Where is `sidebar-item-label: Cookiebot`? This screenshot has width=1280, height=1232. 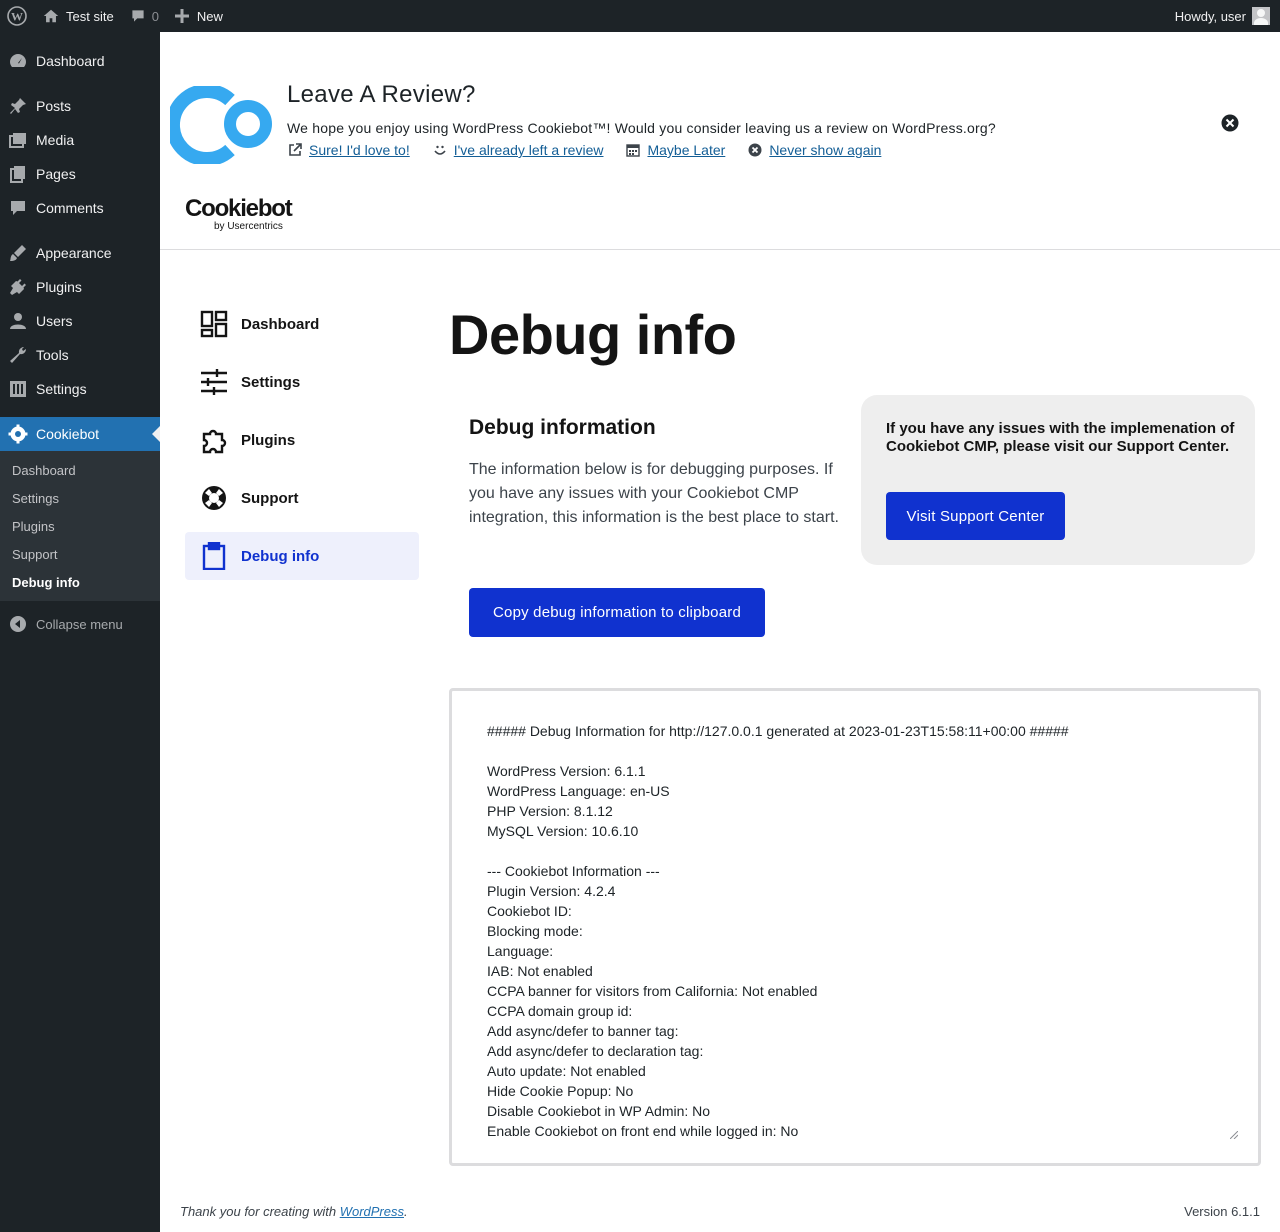 sidebar-item-label: Cookiebot is located at coordinates (68, 434).